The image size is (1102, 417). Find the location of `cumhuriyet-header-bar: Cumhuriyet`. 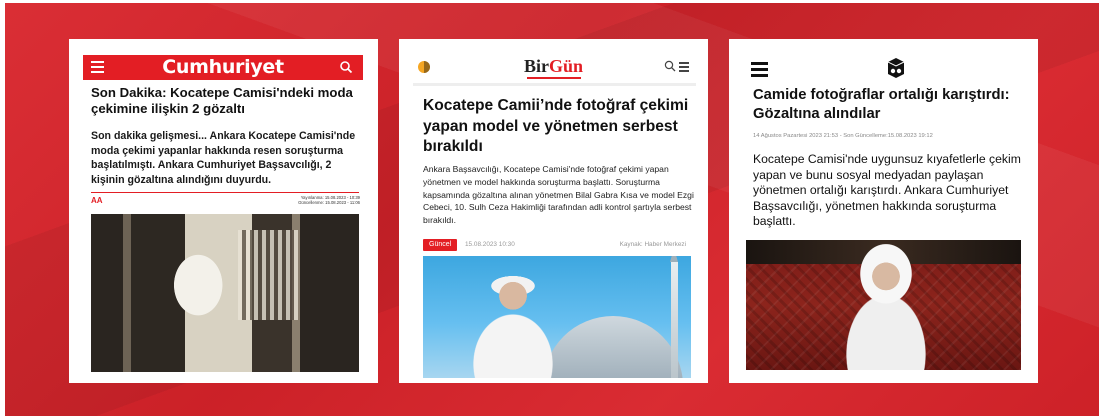

cumhuriyet-header-bar: Cumhuriyet is located at coordinates (223, 67).